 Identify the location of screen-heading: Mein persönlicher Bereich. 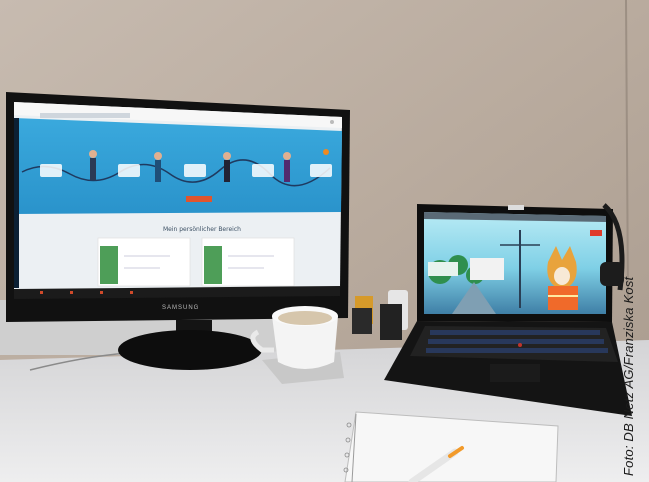
(202, 229).